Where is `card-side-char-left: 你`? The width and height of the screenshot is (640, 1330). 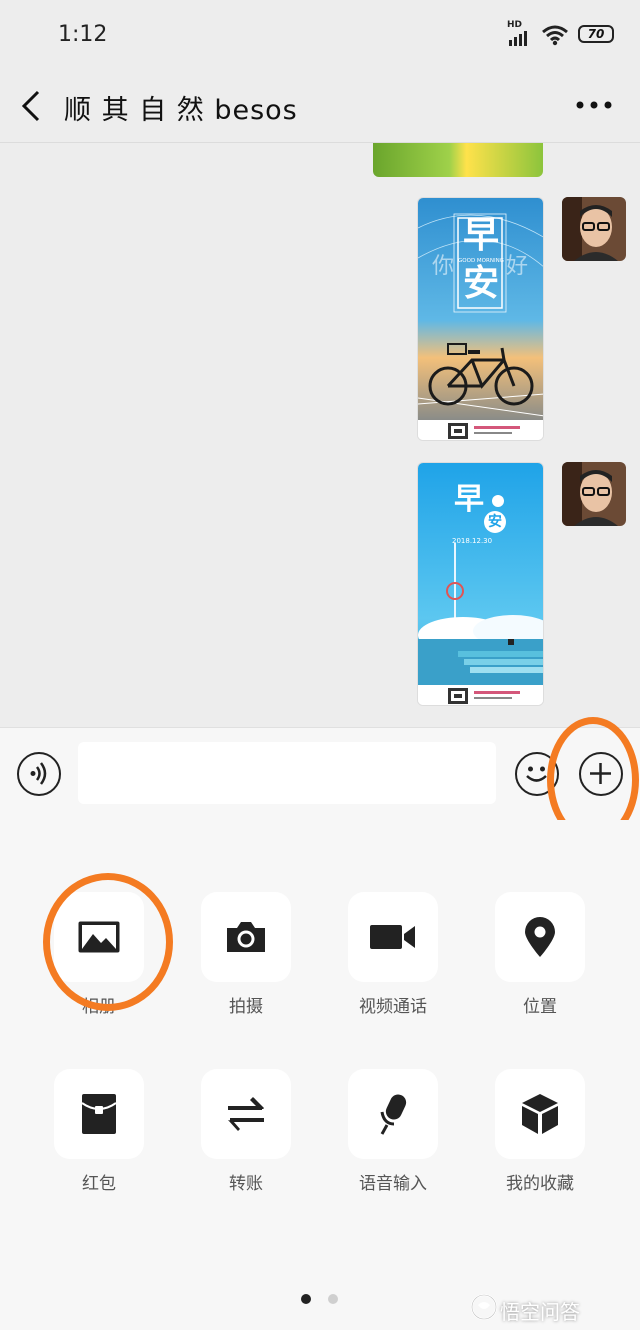
card-side-char-left: 你 is located at coordinates (443, 266).